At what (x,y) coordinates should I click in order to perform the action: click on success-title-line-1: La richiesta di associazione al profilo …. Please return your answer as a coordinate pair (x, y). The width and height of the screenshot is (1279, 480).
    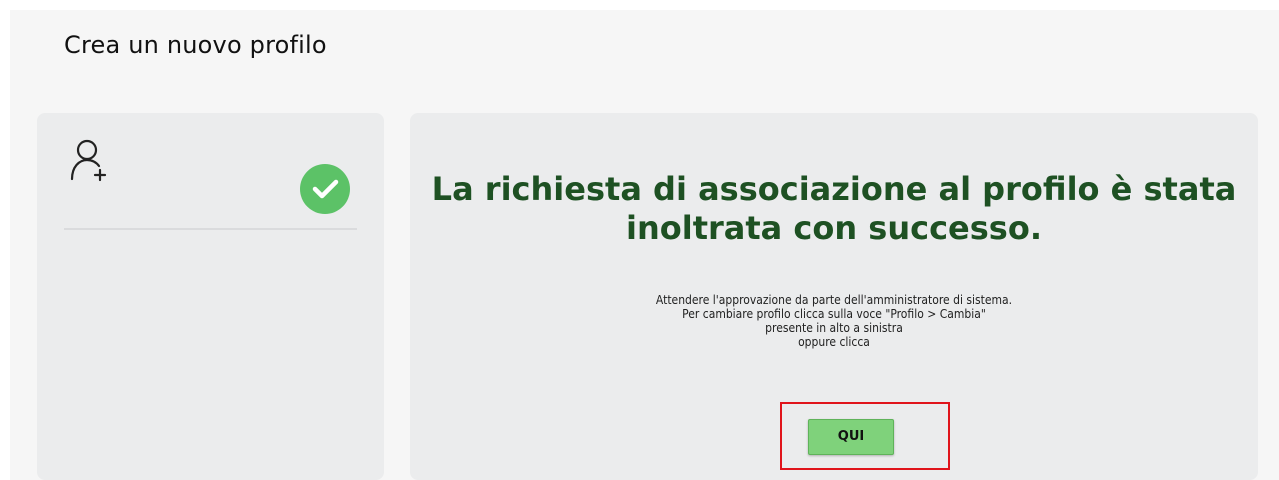
    Looking at the image, I should click on (834, 189).